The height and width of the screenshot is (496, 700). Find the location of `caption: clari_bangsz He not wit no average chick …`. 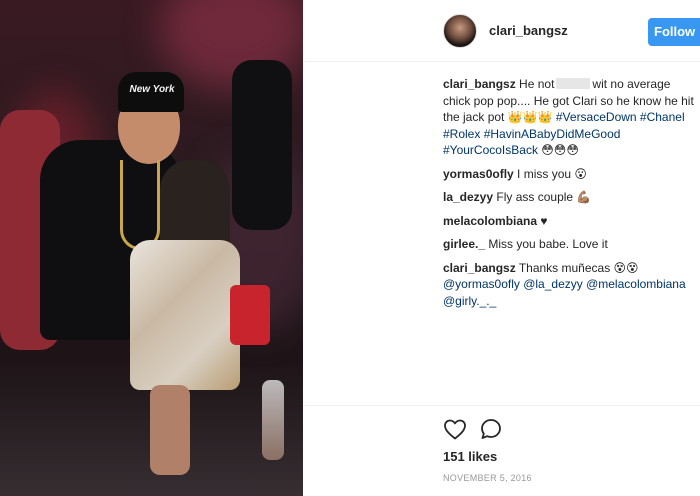

caption: clari_bangsz He not wit no average chick … is located at coordinates (569, 117).